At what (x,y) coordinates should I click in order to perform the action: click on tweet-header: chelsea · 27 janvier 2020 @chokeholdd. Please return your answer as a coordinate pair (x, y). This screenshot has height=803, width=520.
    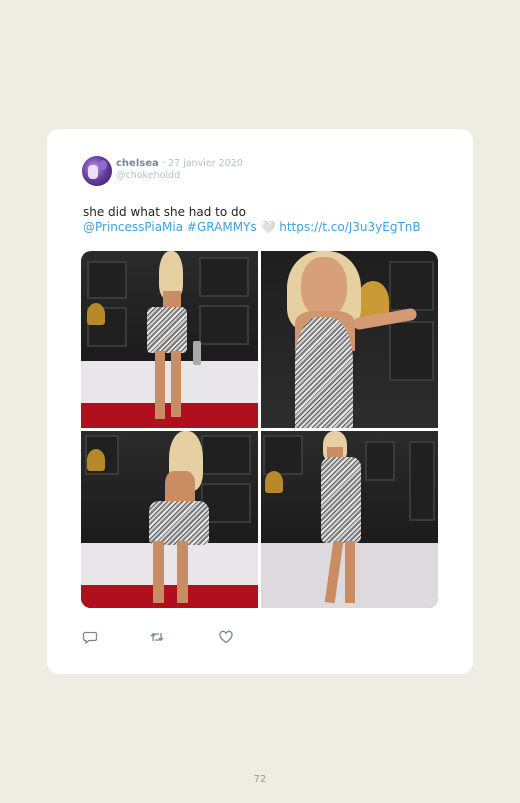
    Looking at the image, I should click on (179, 170).